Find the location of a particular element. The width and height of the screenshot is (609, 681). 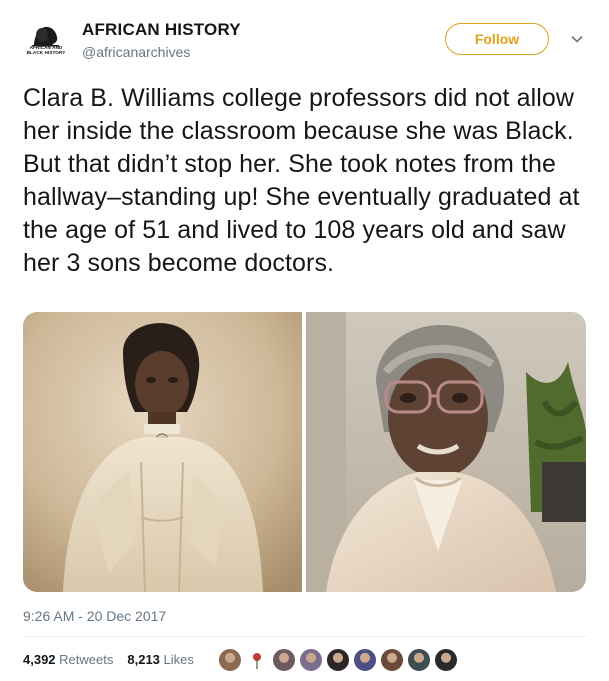

avatar-rose-icon is located at coordinates (257, 660).